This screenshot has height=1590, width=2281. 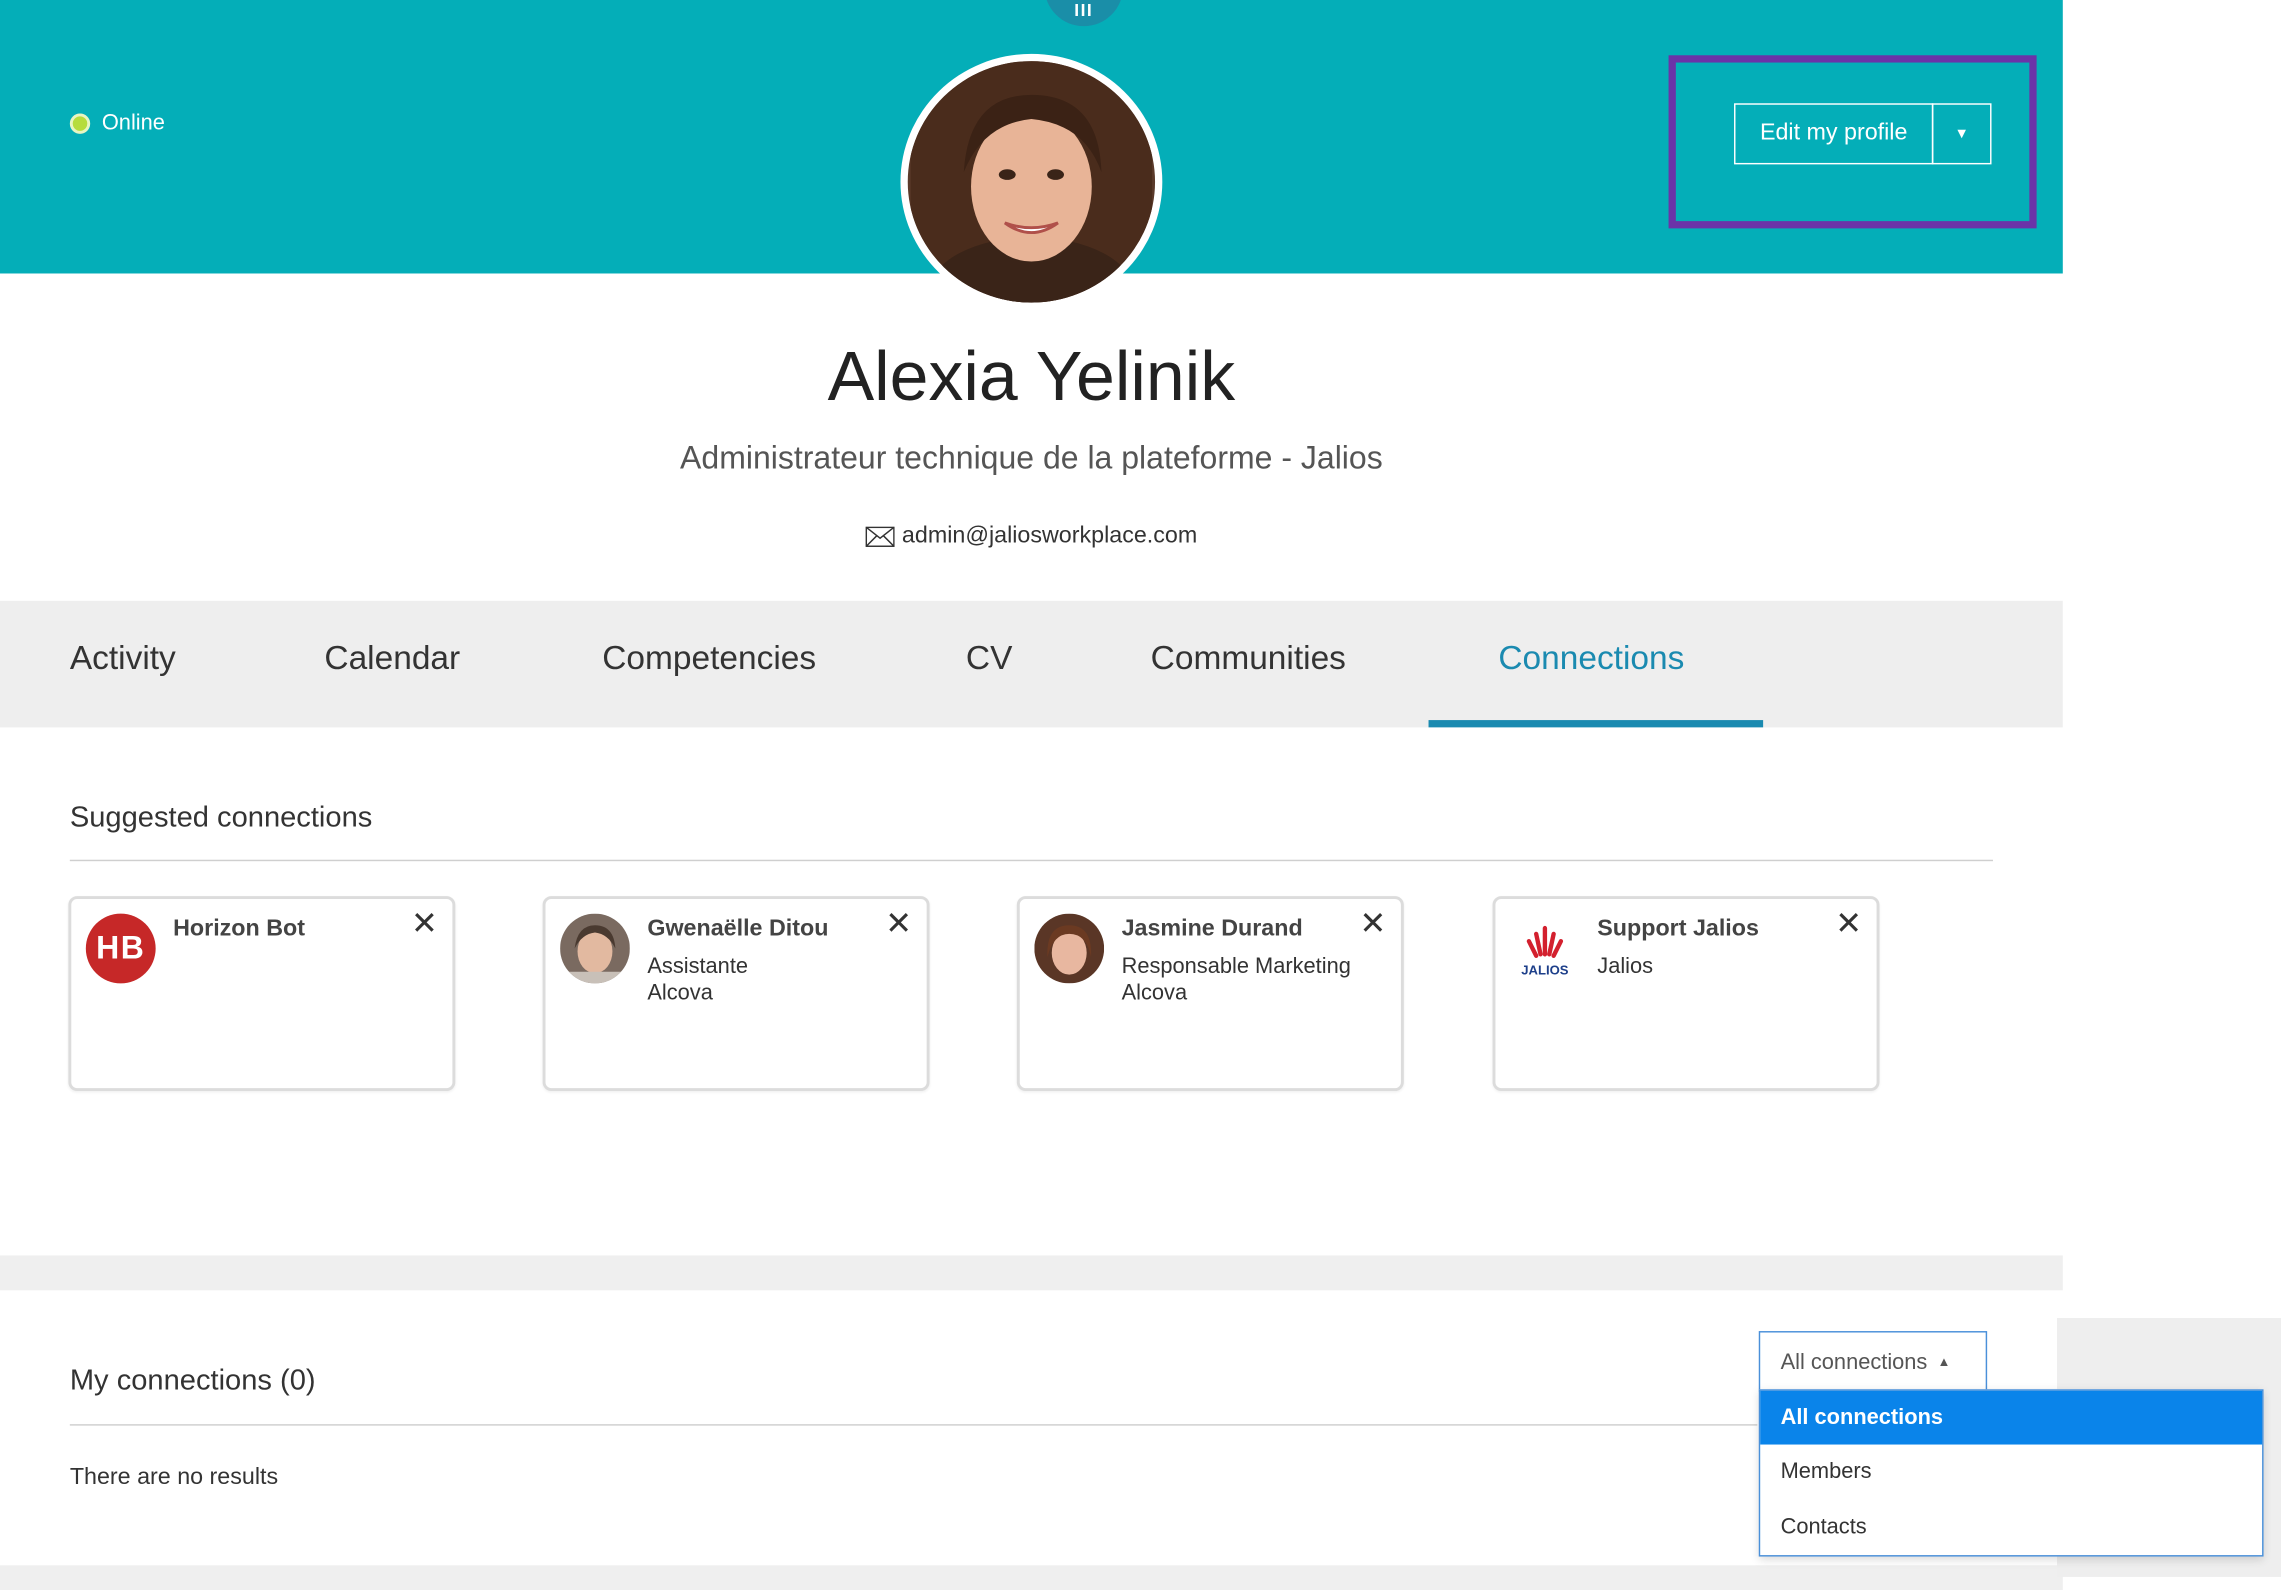 I want to click on envelope-icon, so click(x=880, y=536).